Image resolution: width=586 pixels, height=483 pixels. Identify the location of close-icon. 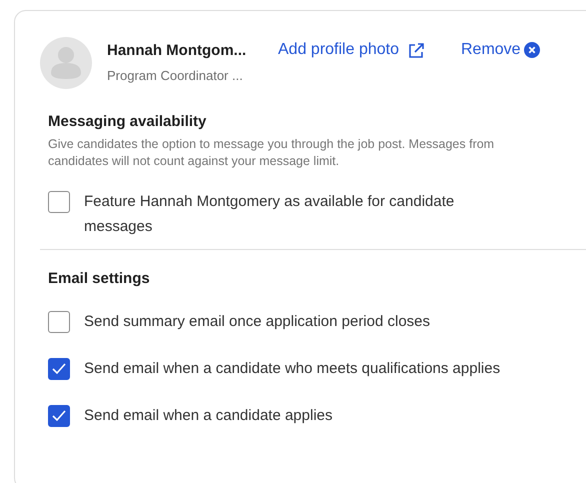
(532, 50).